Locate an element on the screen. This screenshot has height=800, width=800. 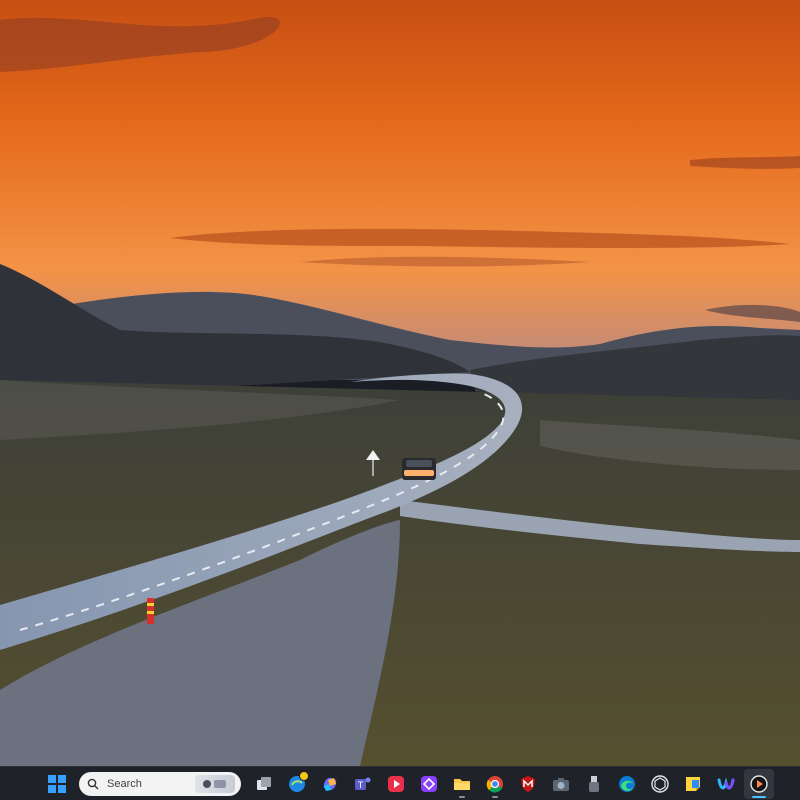
copilot-icon is located at coordinates (330, 784).